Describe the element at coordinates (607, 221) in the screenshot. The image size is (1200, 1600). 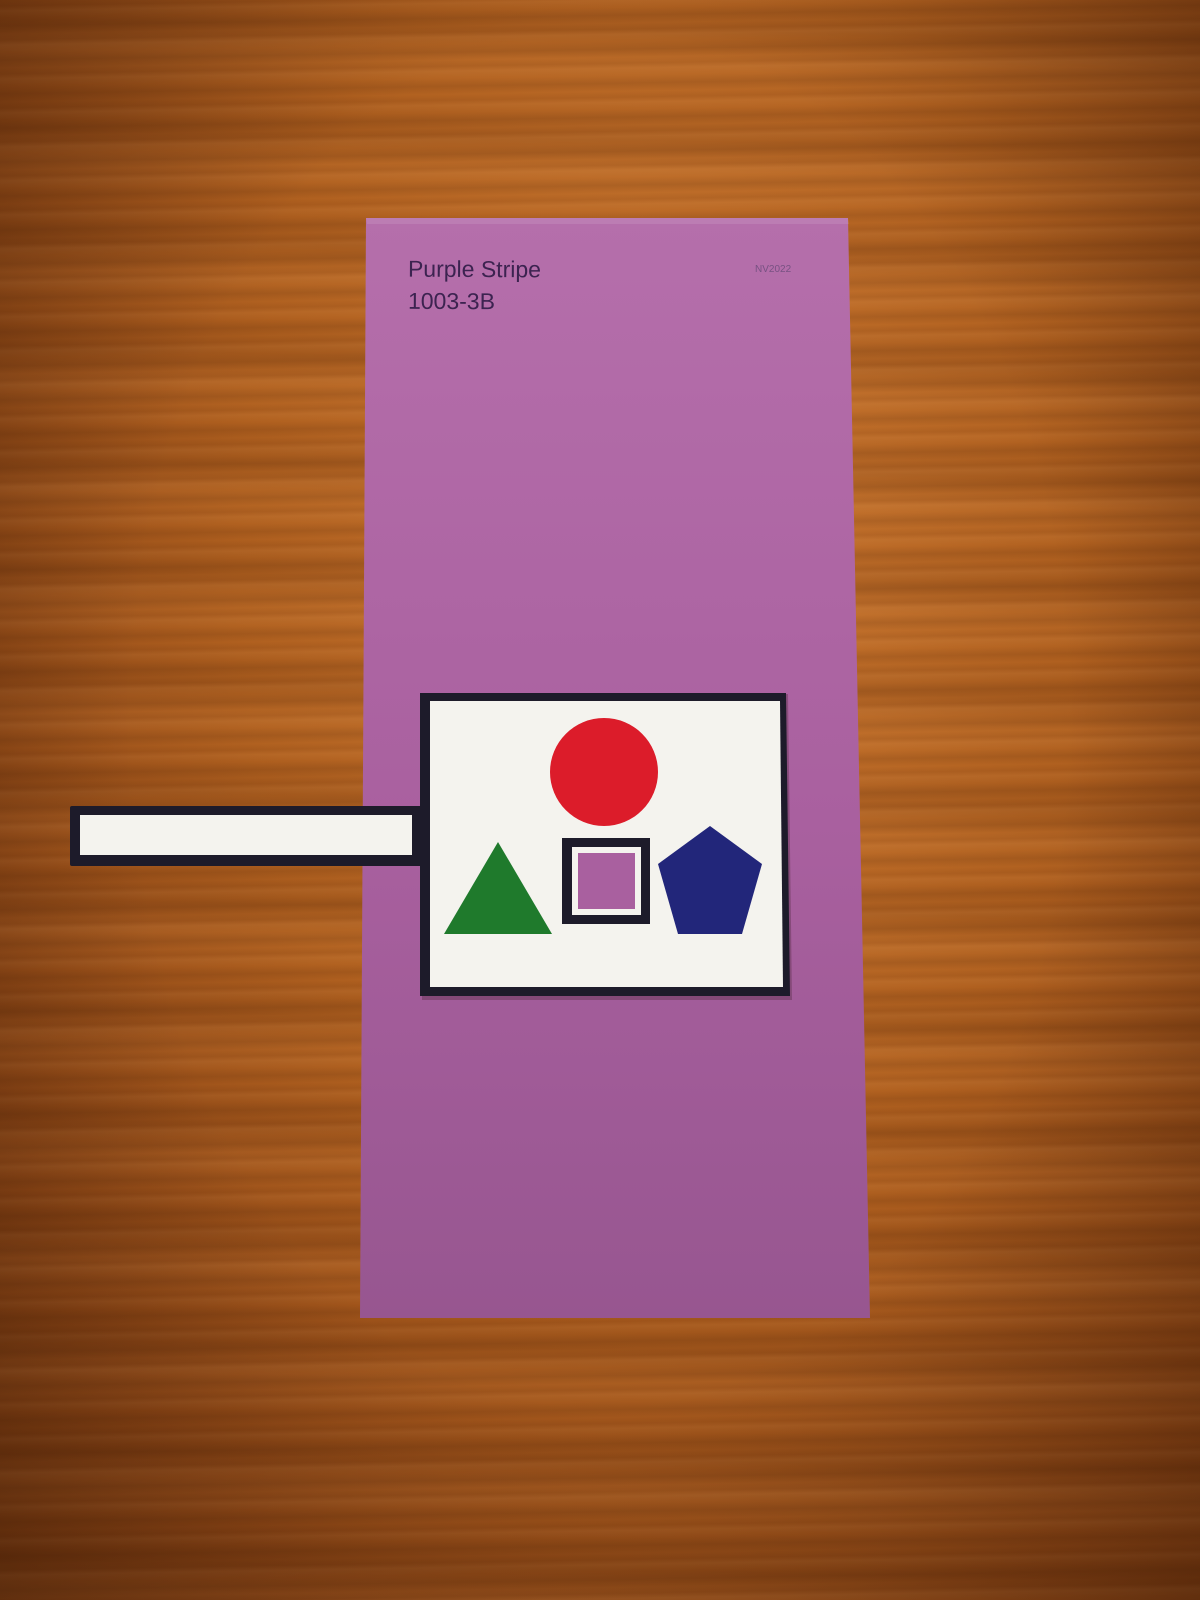
I see `swatch-card-top-edge` at that location.